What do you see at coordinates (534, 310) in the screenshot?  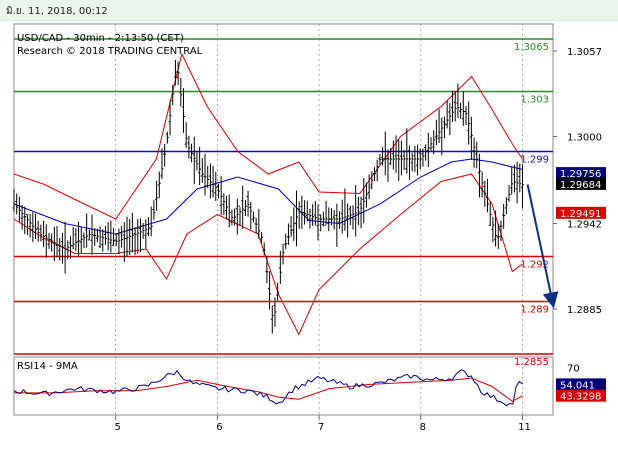 I see `level-label-support: 1.289` at bounding box center [534, 310].